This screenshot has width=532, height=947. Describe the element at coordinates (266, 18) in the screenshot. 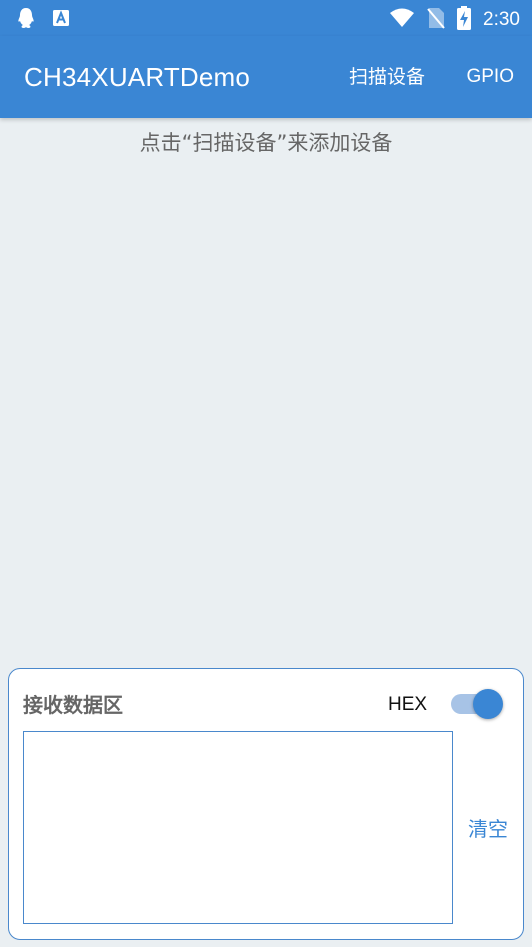

I see `status-bar: 2:30` at that location.